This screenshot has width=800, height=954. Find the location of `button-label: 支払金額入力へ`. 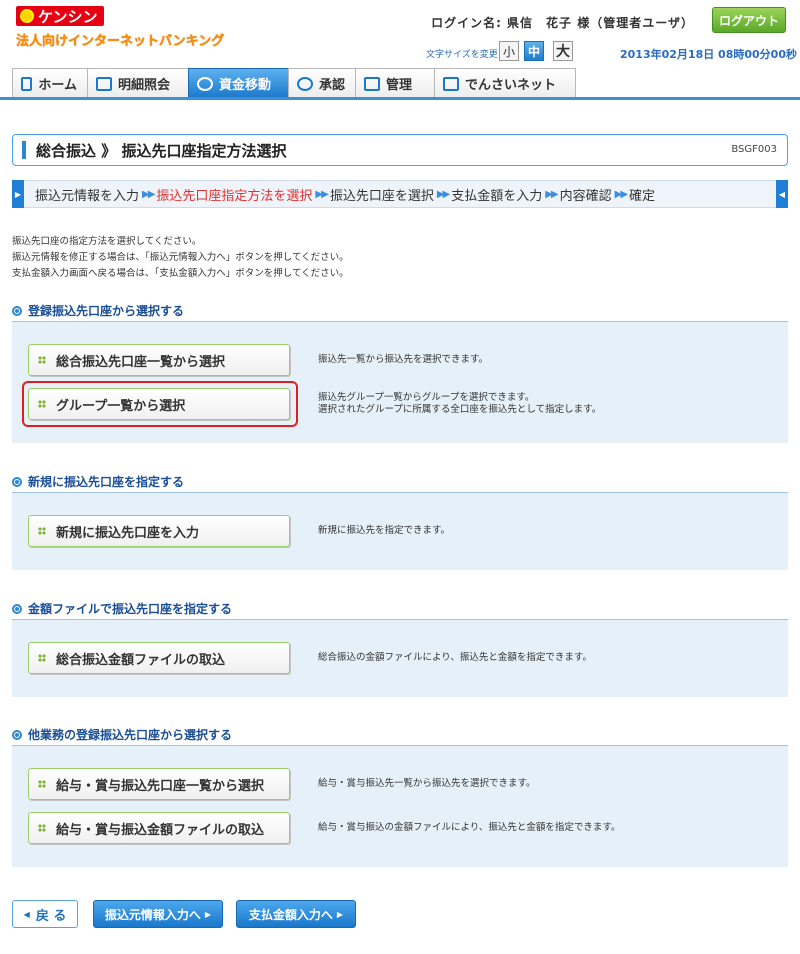

button-label: 支払金額入力へ is located at coordinates (290, 914).